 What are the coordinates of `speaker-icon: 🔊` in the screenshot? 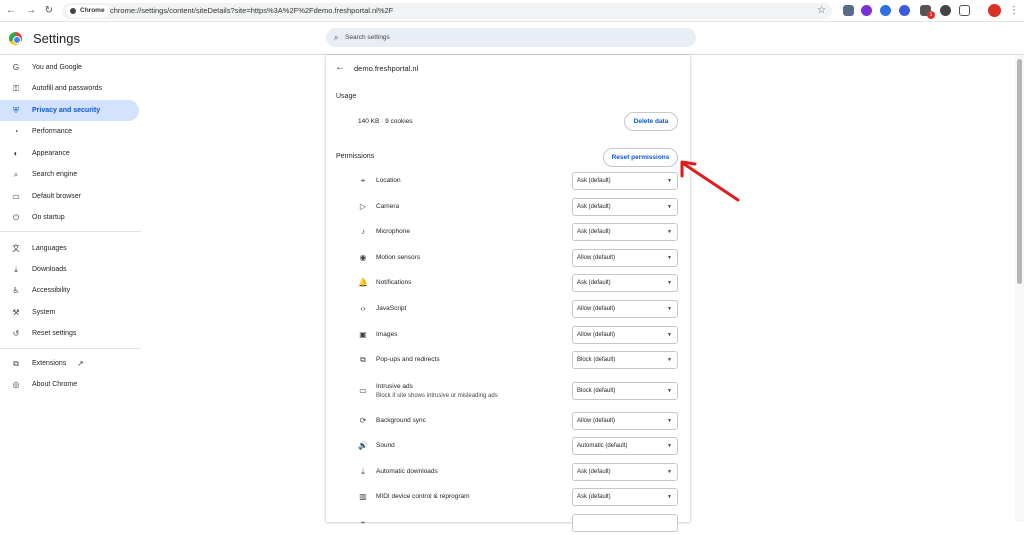 It's located at (363, 445).